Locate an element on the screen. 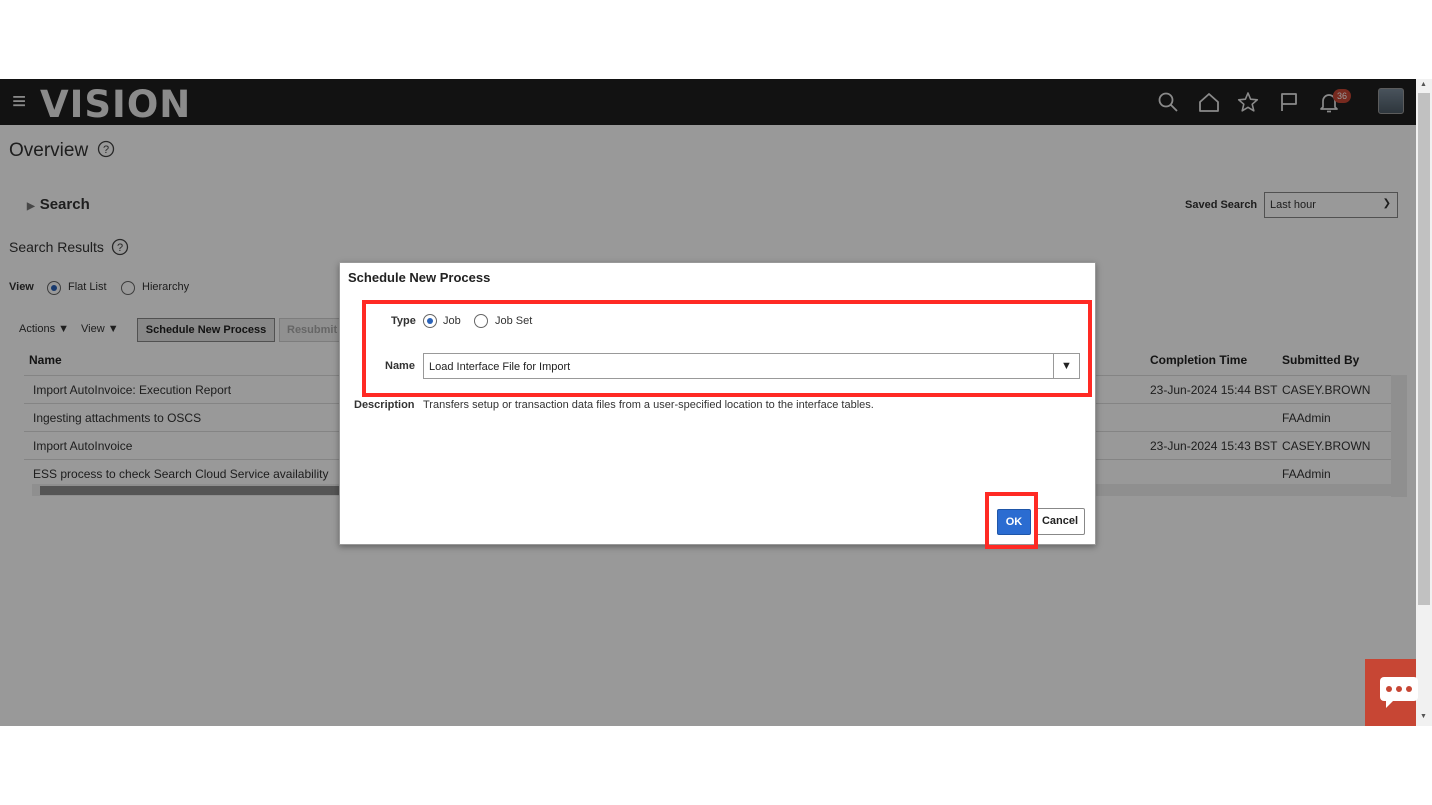 The height and width of the screenshot is (805, 1432). dialog-title: Schedule New Process is located at coordinates (419, 277).